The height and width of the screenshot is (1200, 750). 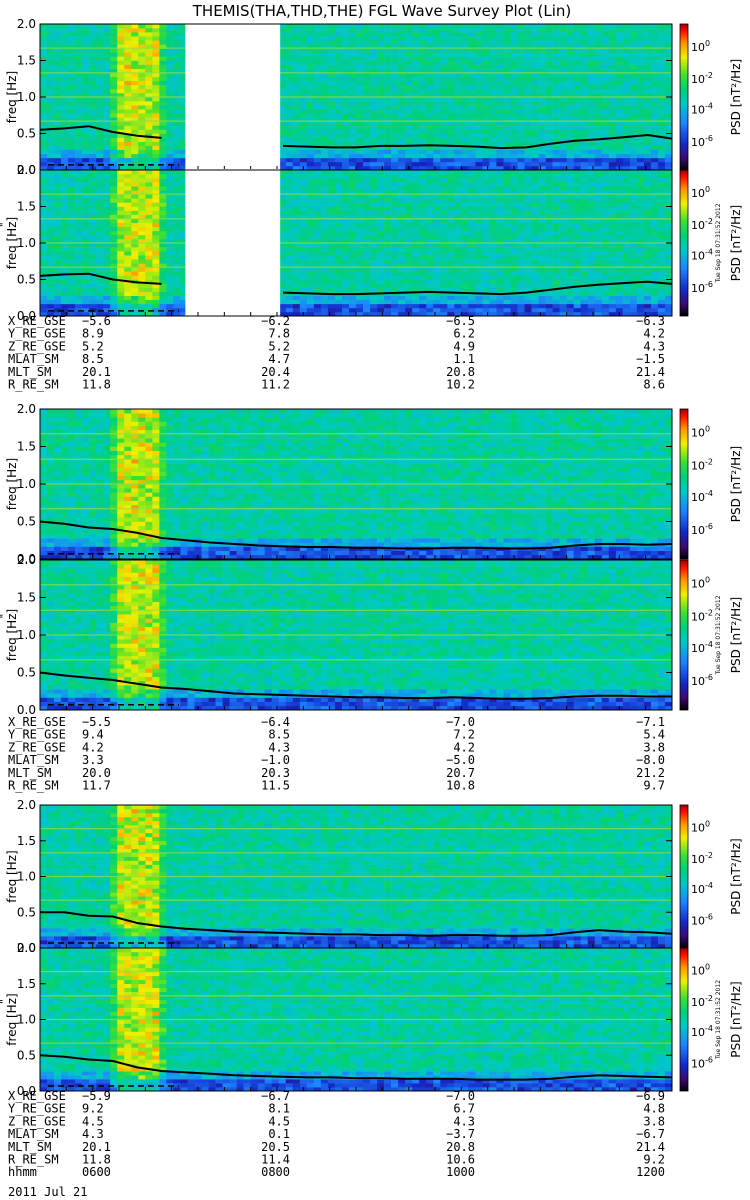 I want to click on ephemeris-value: 0600, so click(x=96, y=1172).